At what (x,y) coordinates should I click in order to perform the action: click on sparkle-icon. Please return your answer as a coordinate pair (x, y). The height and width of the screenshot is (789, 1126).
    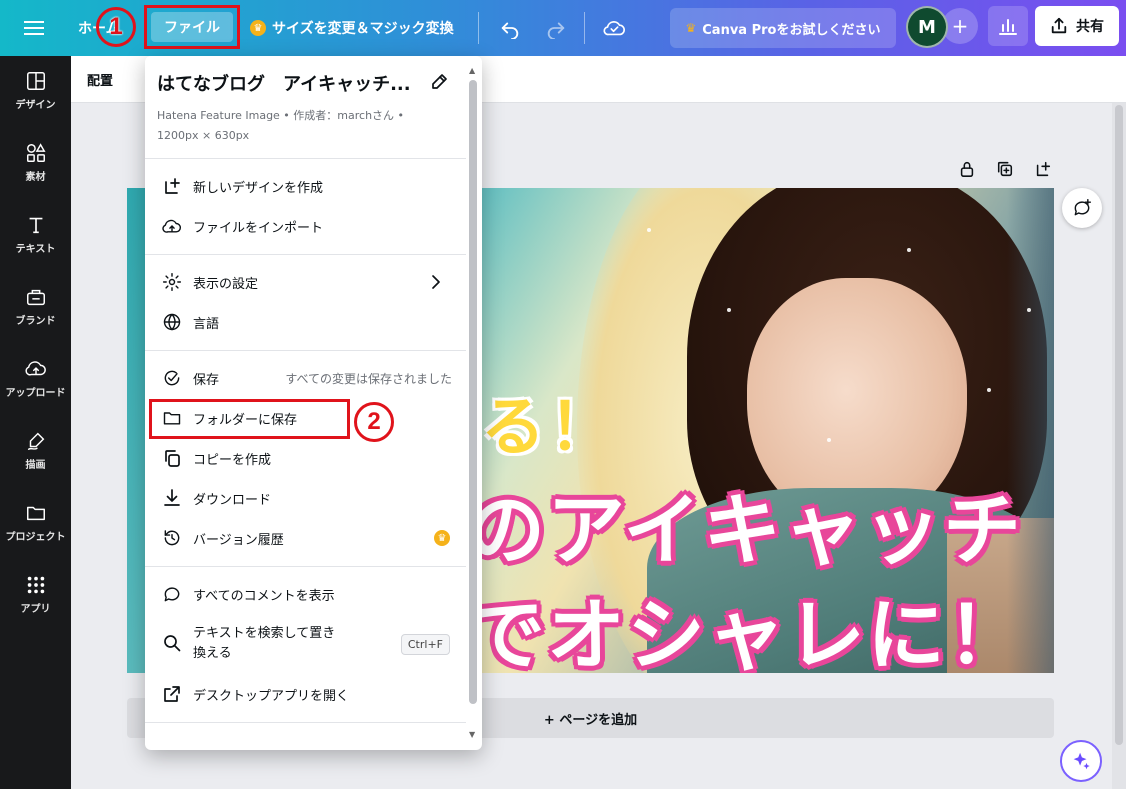
    Looking at the image, I should click on (1081, 761).